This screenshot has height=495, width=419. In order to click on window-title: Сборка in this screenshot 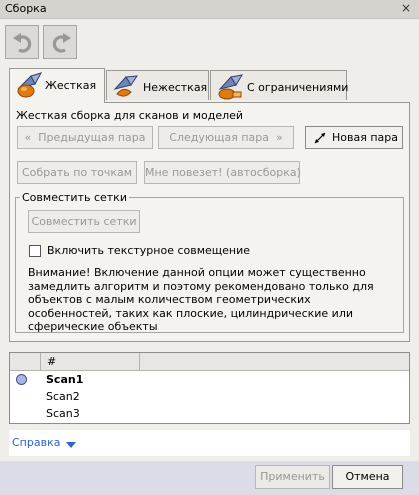, I will do `click(26, 8)`.